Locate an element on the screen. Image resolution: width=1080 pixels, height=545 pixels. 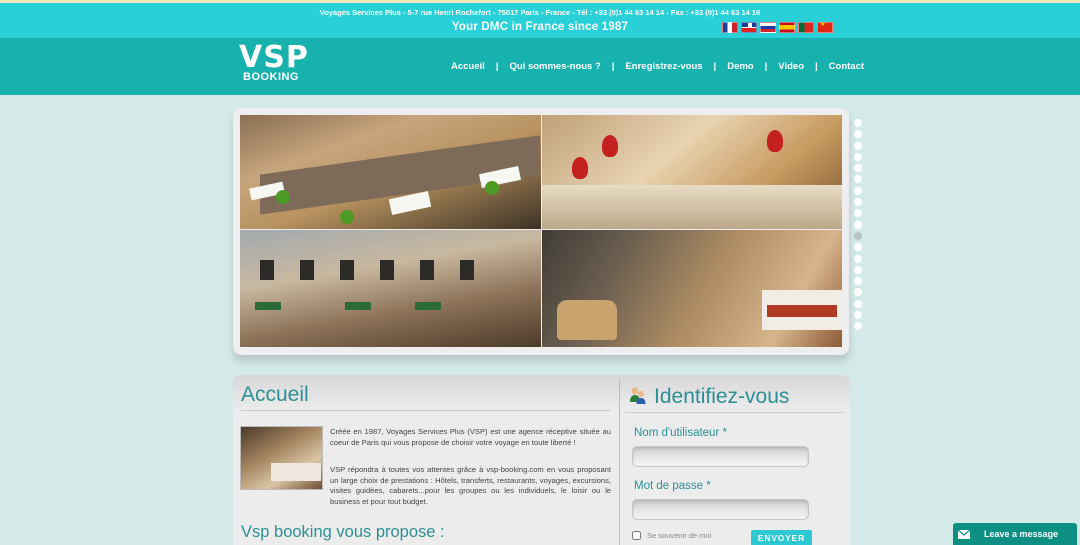
slide-photo-meeting-room is located at coordinates (390, 172).